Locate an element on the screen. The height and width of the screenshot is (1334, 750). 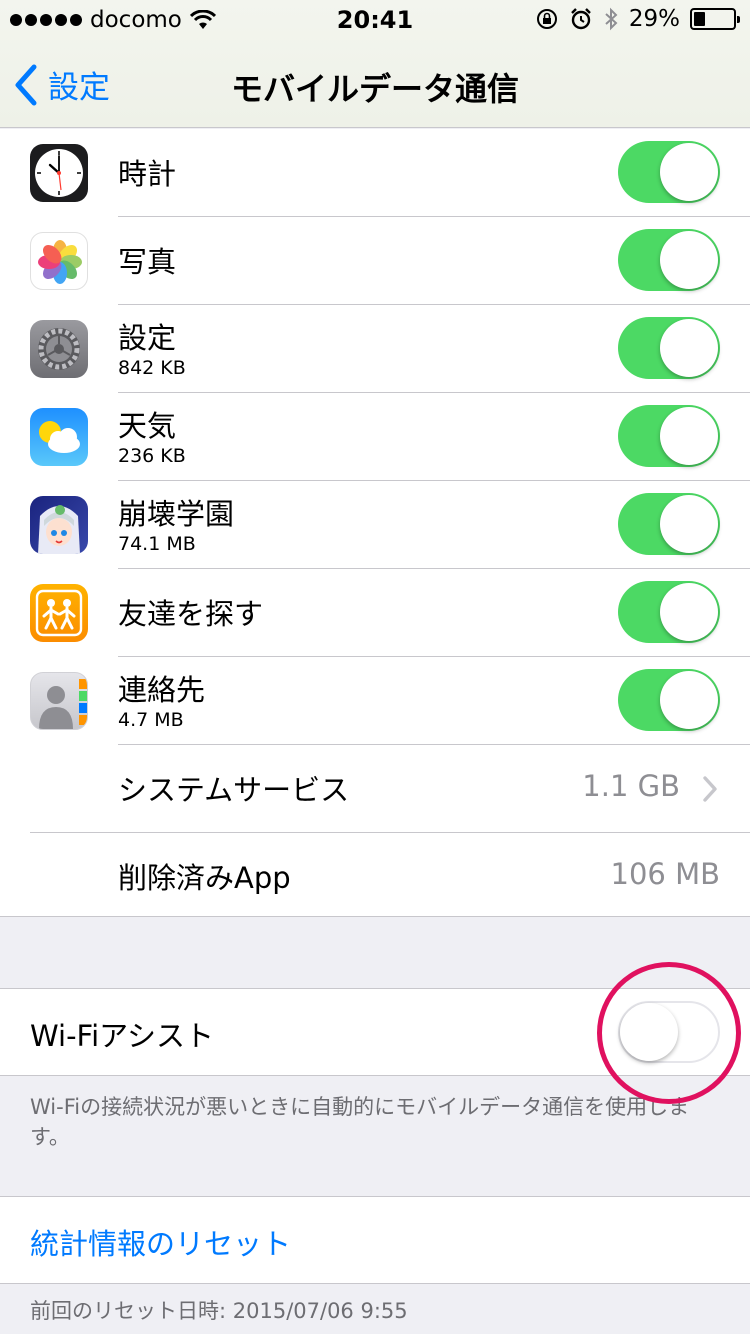
app-row-contacts: 連絡先 4.7 MB is located at coordinates (375, 701).